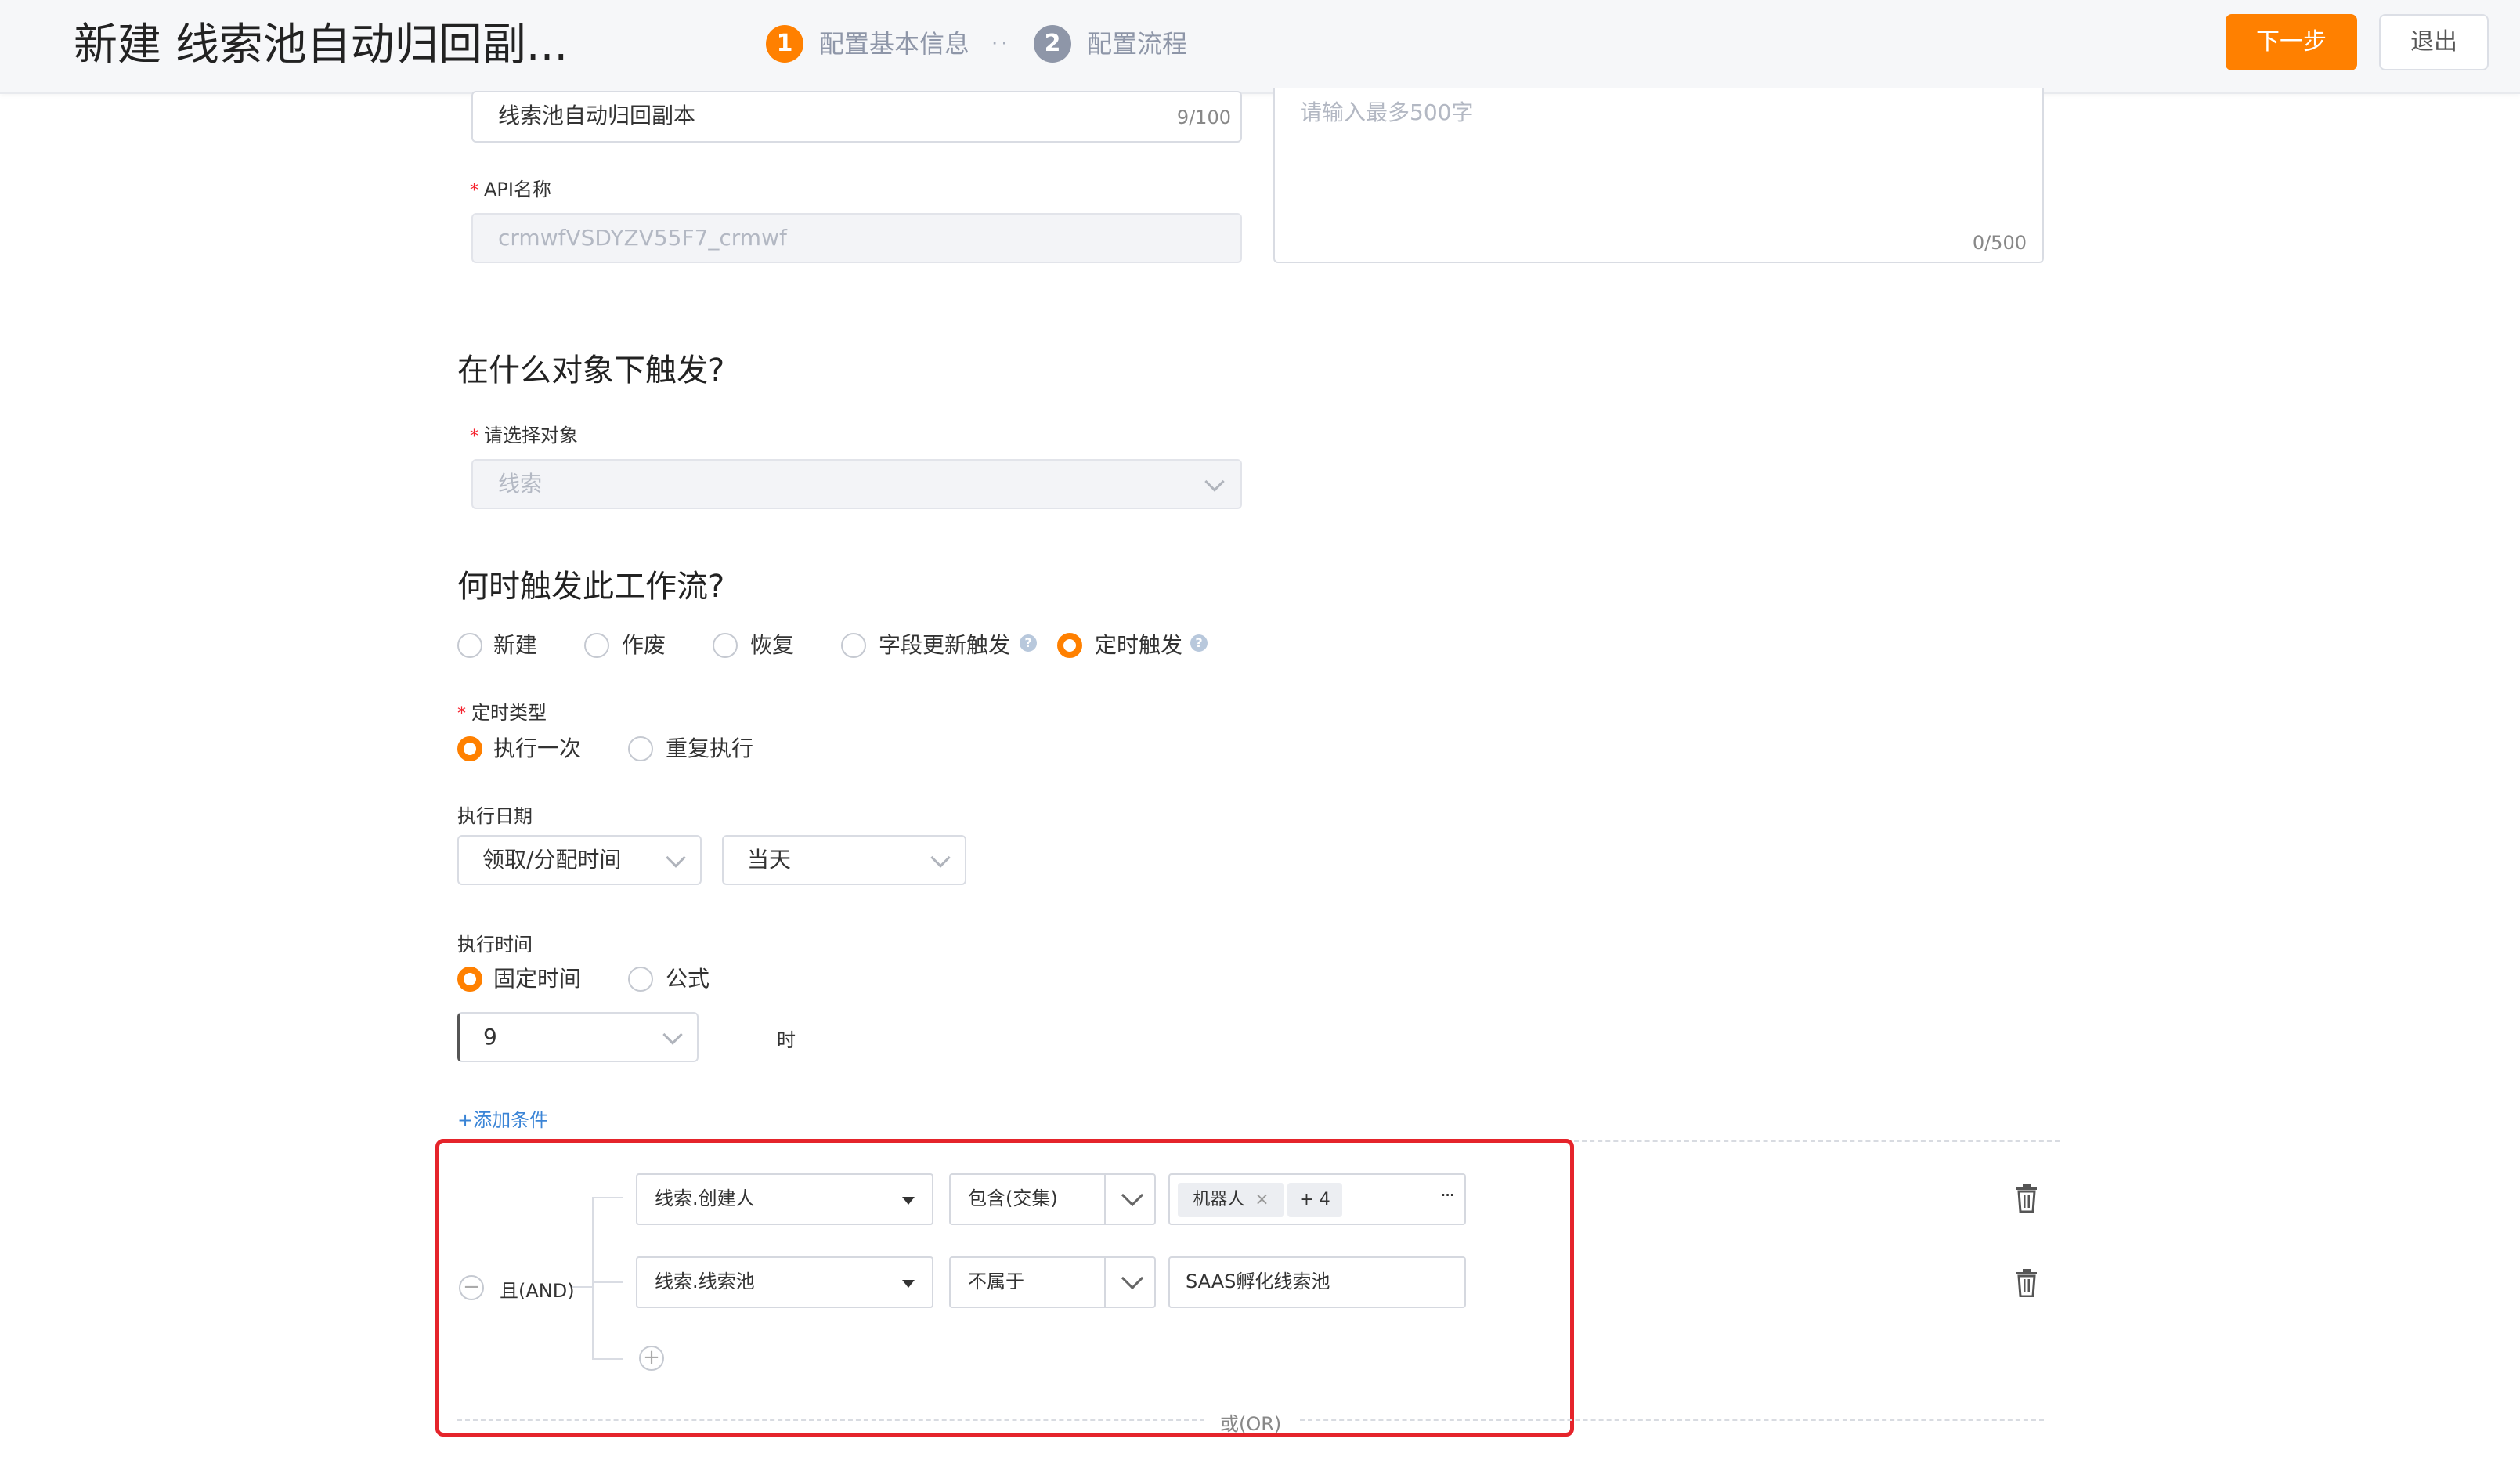 The width and height of the screenshot is (2520, 1482). Describe the element at coordinates (894, 44) in the screenshot. I see `step-1-label: 配置基本信息` at that location.